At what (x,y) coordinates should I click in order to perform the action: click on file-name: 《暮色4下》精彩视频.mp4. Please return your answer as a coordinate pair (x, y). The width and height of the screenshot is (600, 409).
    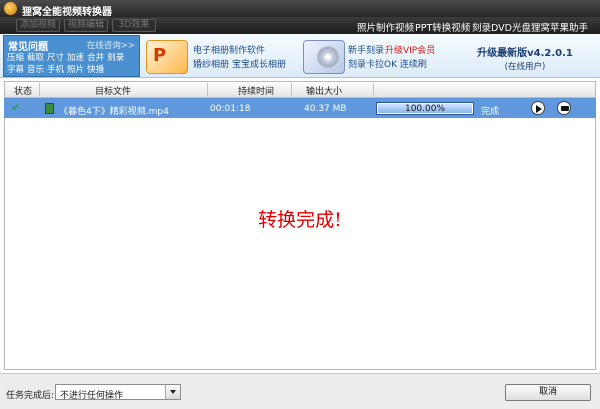
    Looking at the image, I should click on (114, 112).